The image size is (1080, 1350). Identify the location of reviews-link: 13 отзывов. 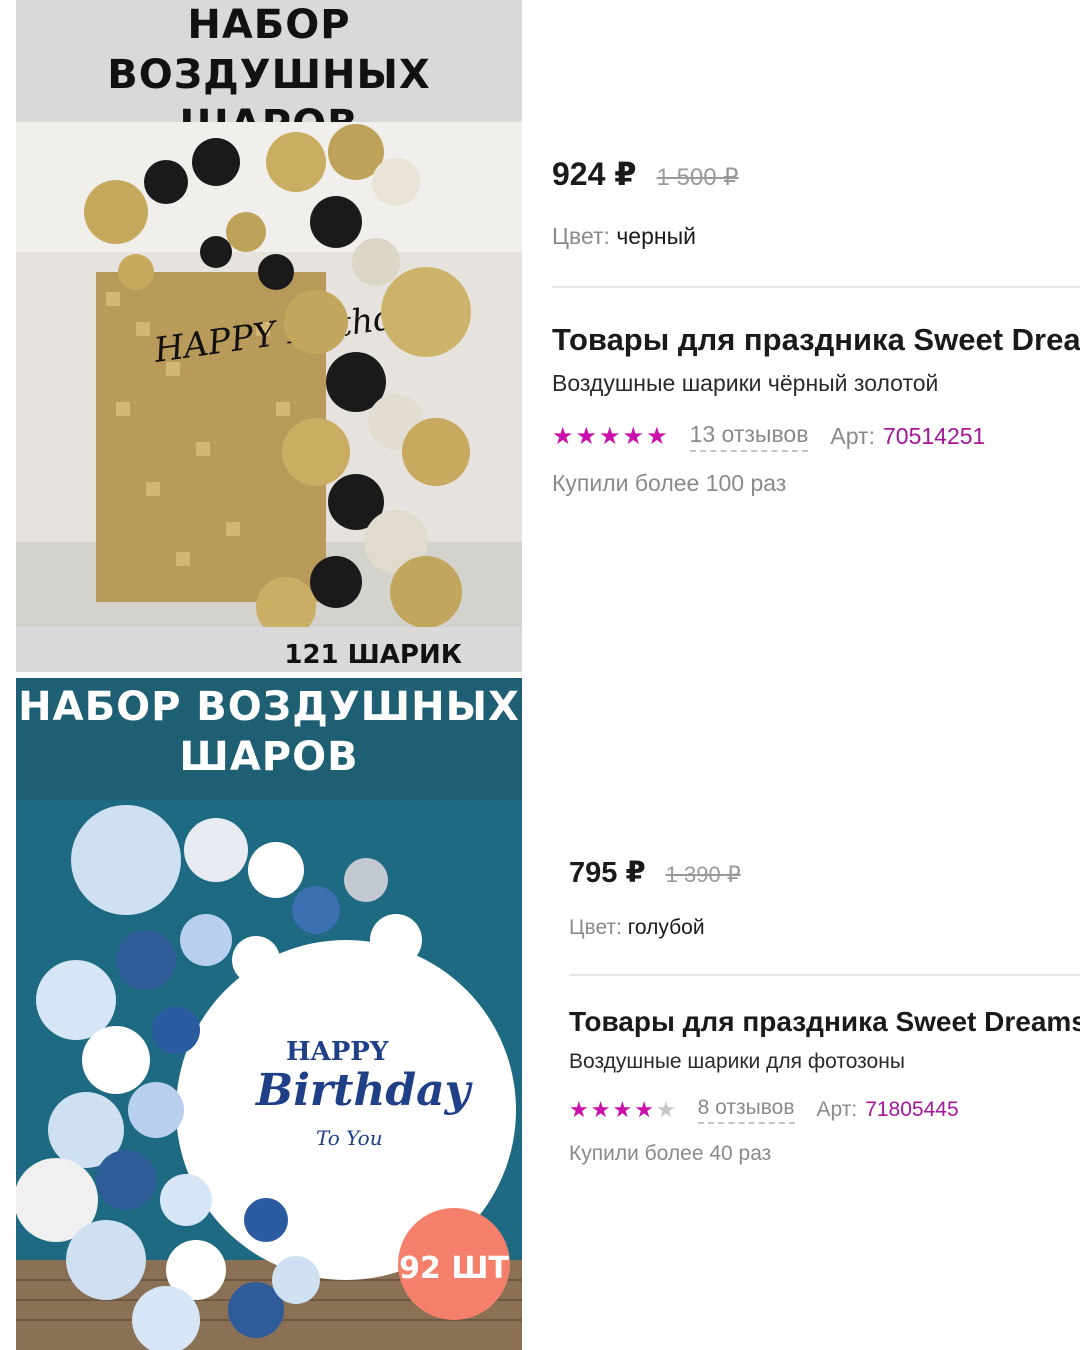
(749, 436).